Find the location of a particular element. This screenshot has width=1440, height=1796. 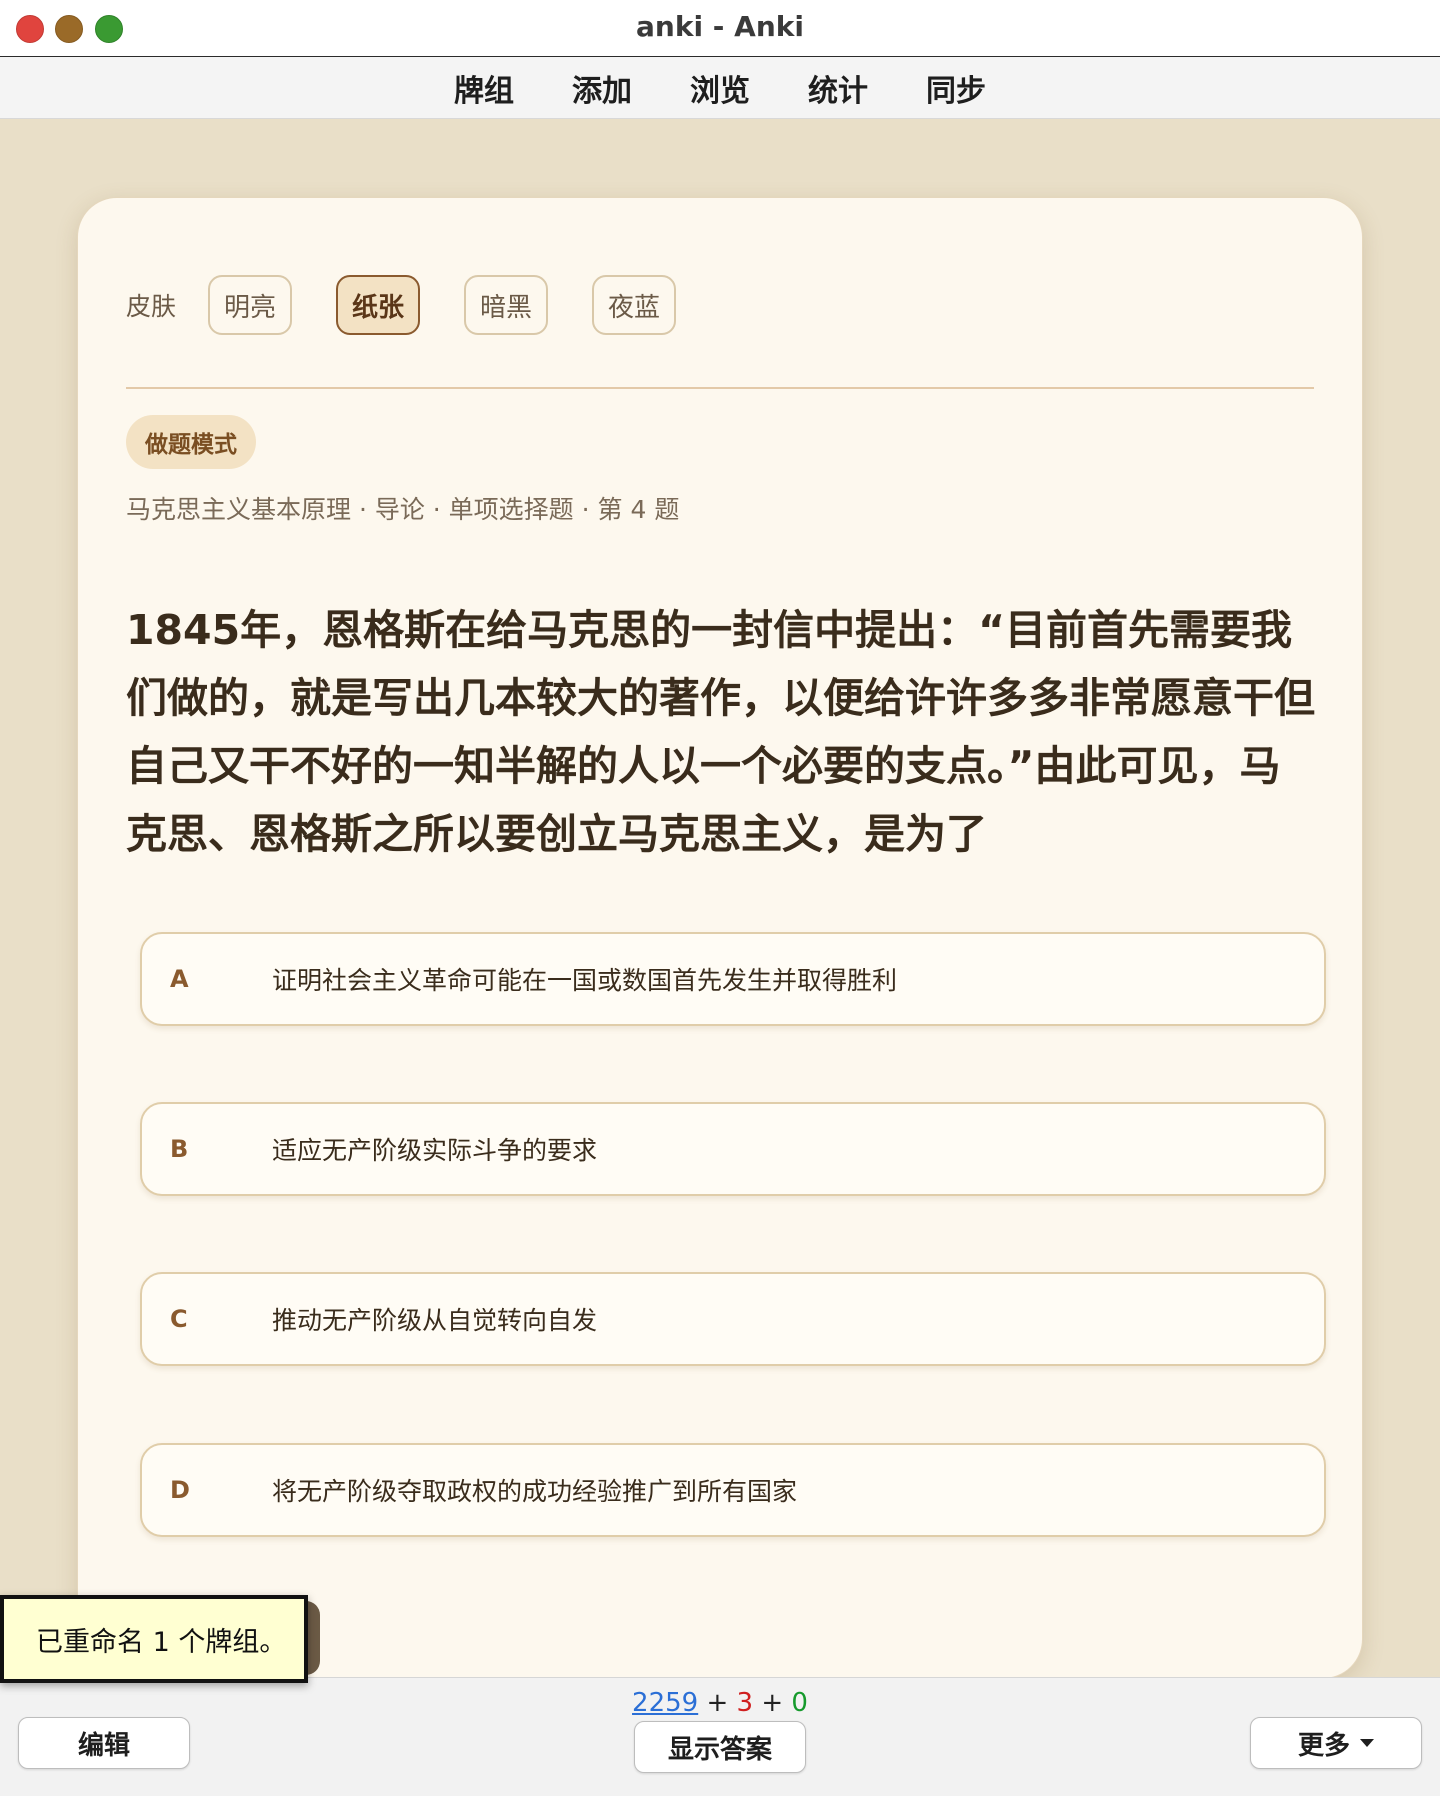

top-nav: 牌组 添加 浏览 统计 同步 is located at coordinates (720, 88).